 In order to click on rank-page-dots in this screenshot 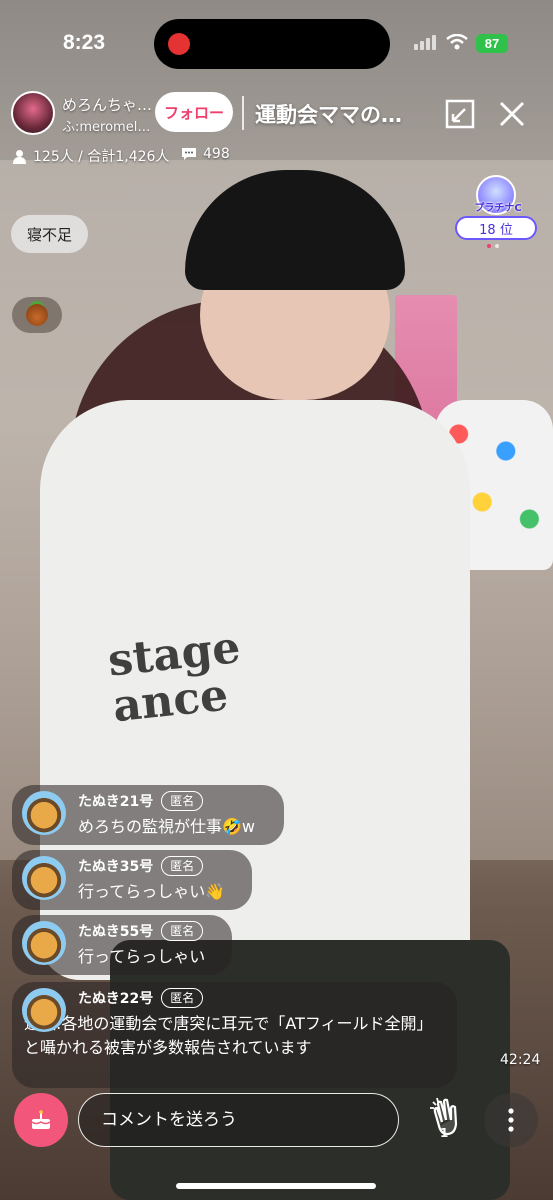, I will do `click(493, 246)`.